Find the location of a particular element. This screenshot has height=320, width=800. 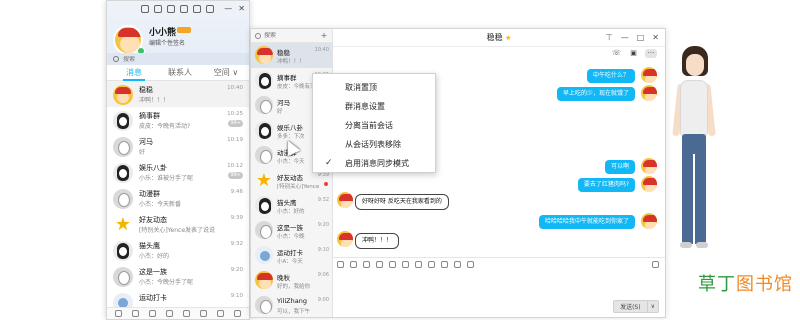

app-icon is located at coordinates (186, 313).